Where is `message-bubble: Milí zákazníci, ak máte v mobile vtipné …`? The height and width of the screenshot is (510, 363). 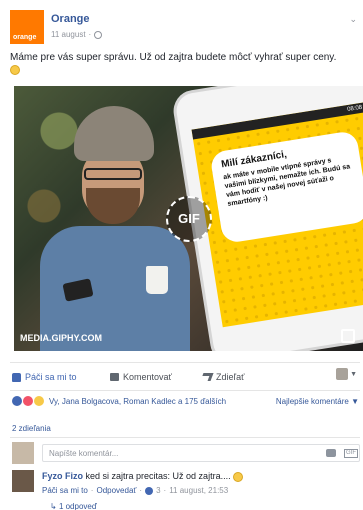 message-bubble: Milí zákazníci, ak máte v mobile vtipné … is located at coordinates (286, 187).